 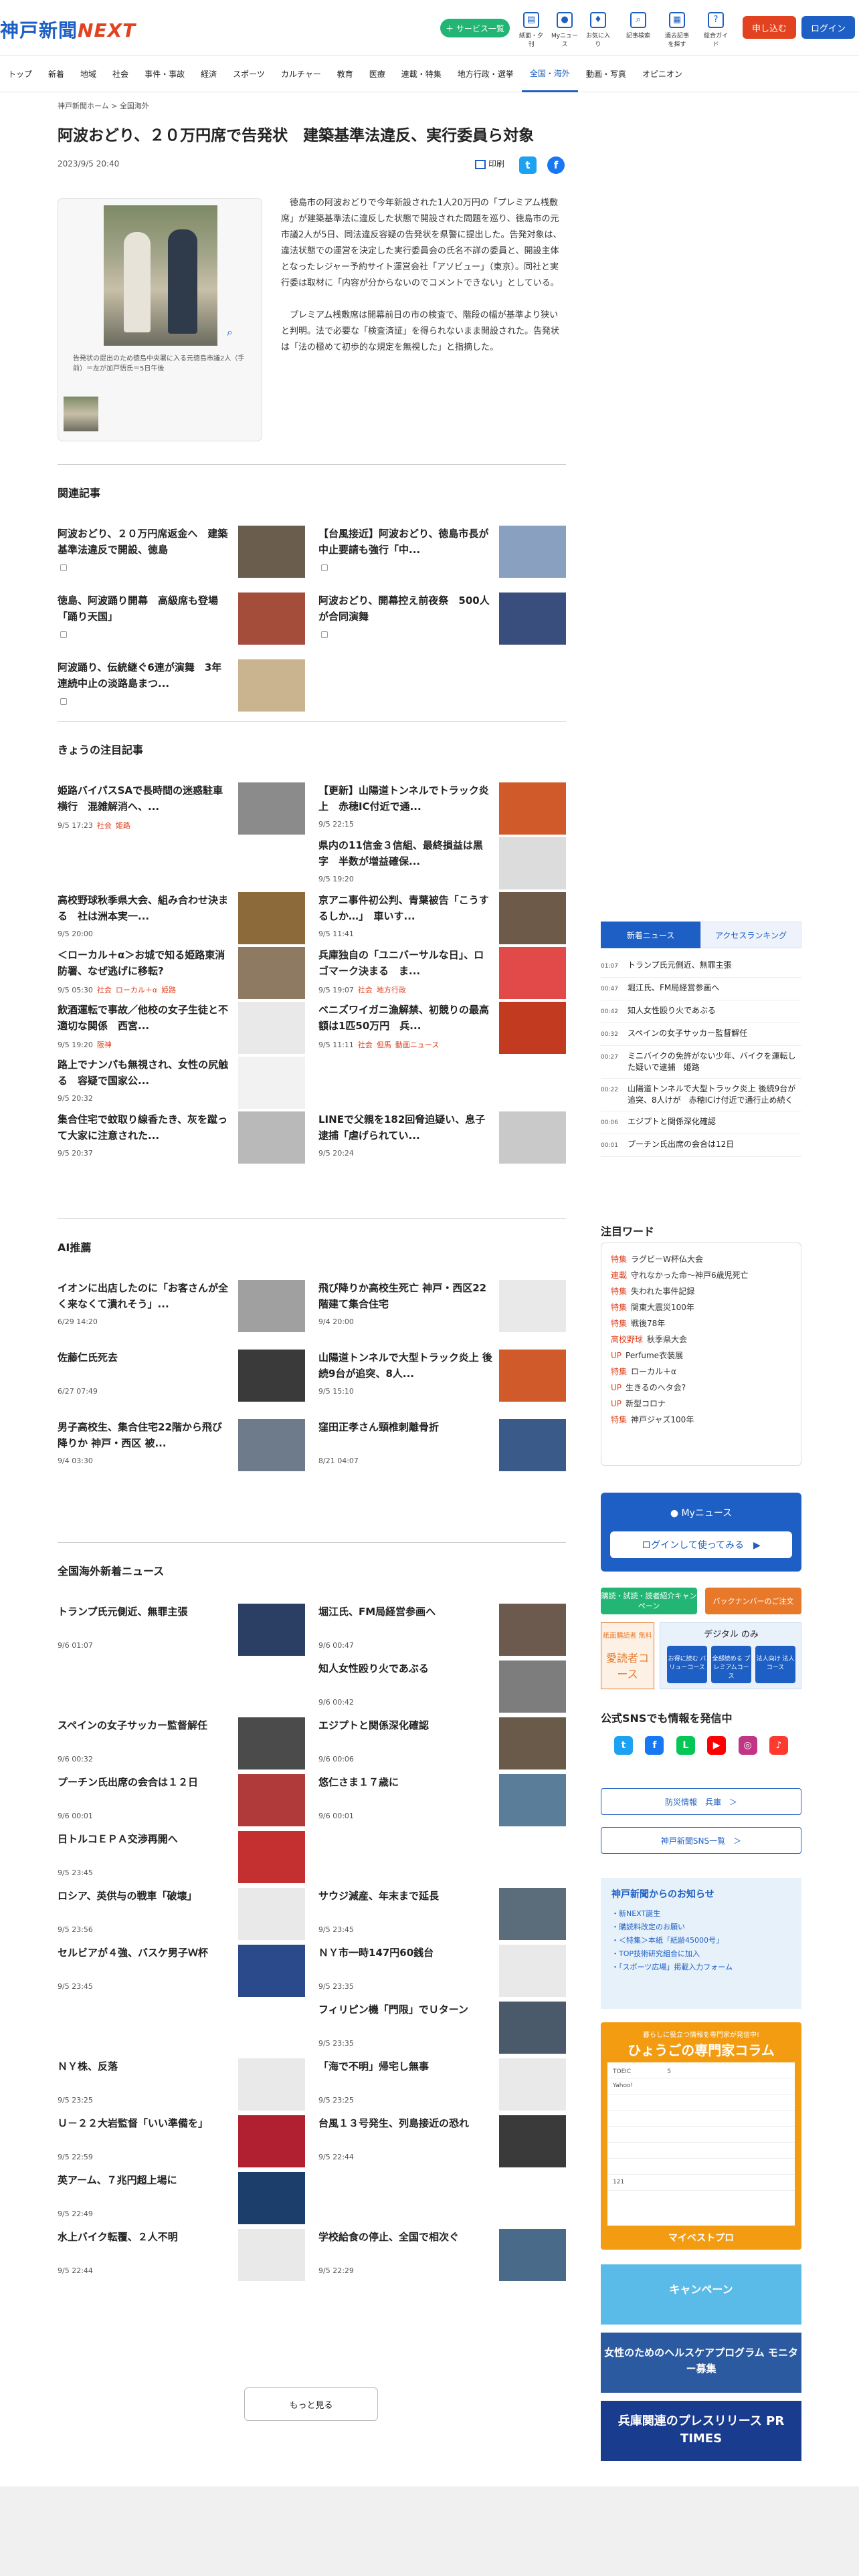 I want to click on latest-item: 00:01 プーチン氏出席の会合は12日, so click(x=701, y=1145).